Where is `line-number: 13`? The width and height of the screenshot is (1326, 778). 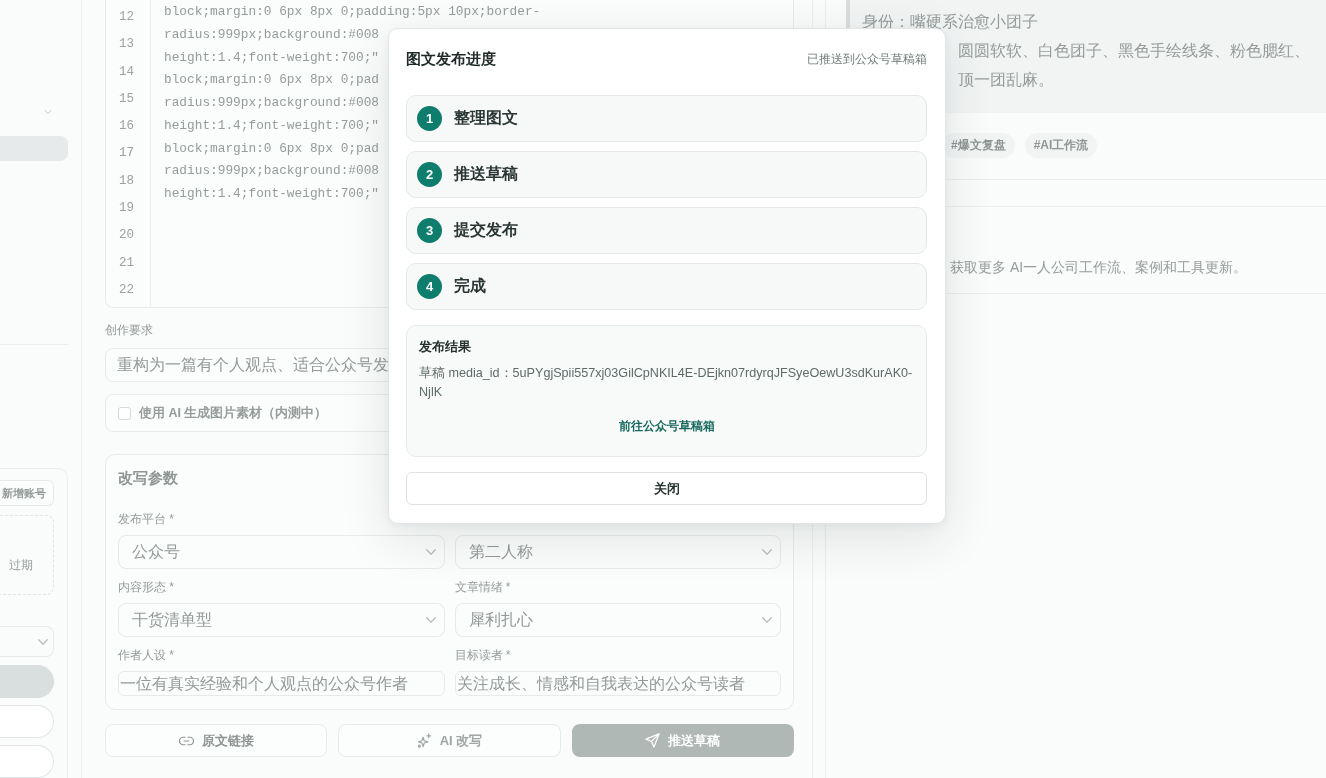 line-number: 13 is located at coordinates (126, 45).